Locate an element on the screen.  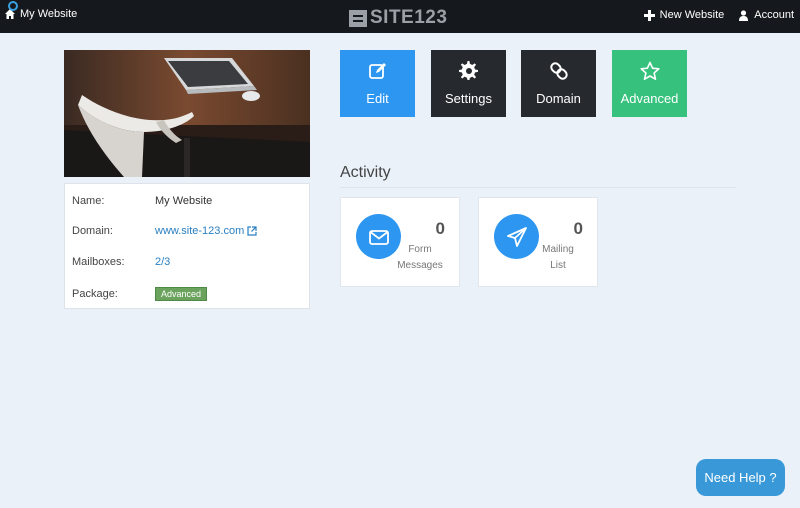
form-messages-label-line2: Messages is located at coordinates (420, 265).